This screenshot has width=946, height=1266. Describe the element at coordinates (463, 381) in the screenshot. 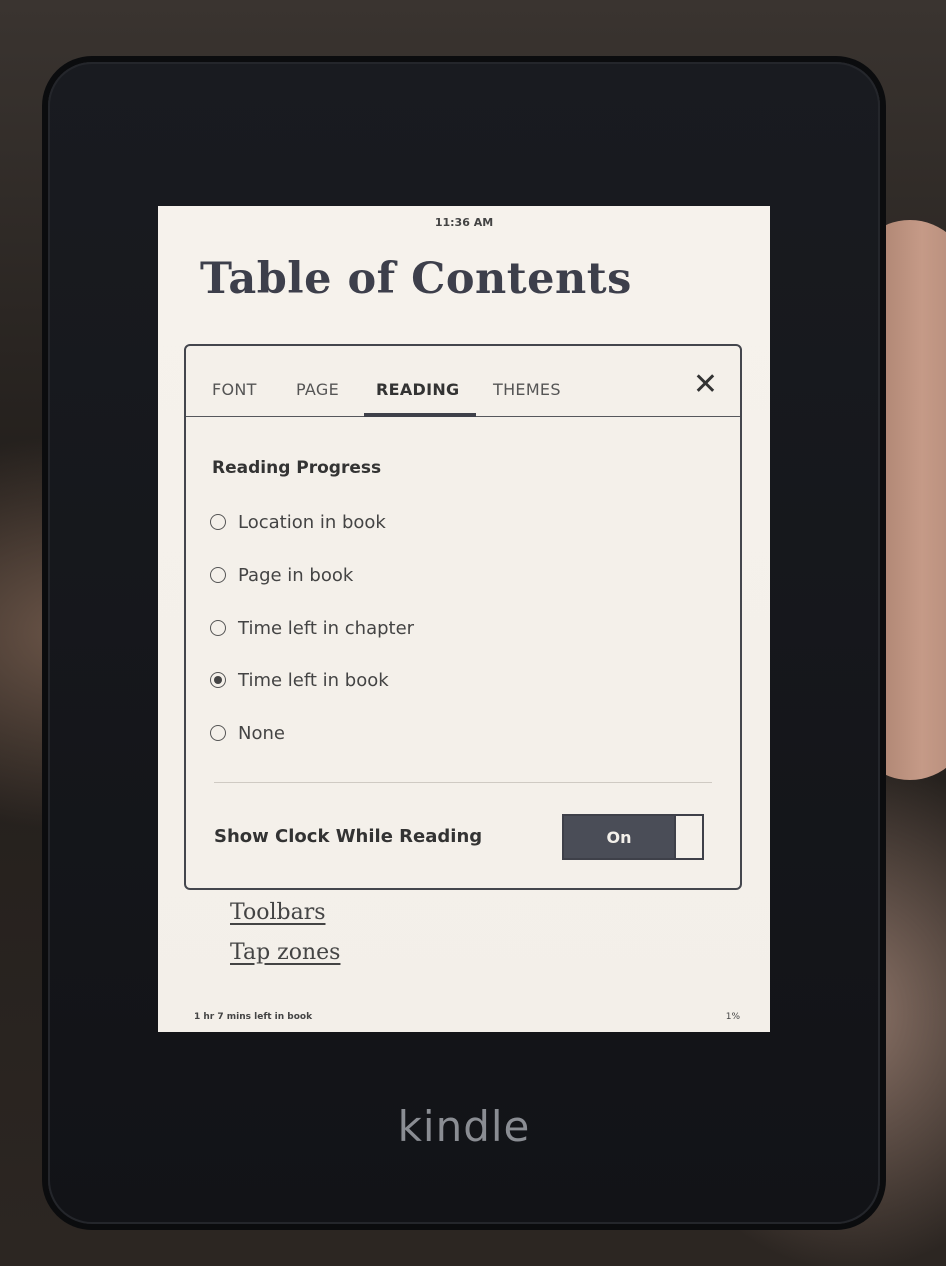

I see `settings-tab-bar: FONT PAGE READING THEMES ✕` at that location.